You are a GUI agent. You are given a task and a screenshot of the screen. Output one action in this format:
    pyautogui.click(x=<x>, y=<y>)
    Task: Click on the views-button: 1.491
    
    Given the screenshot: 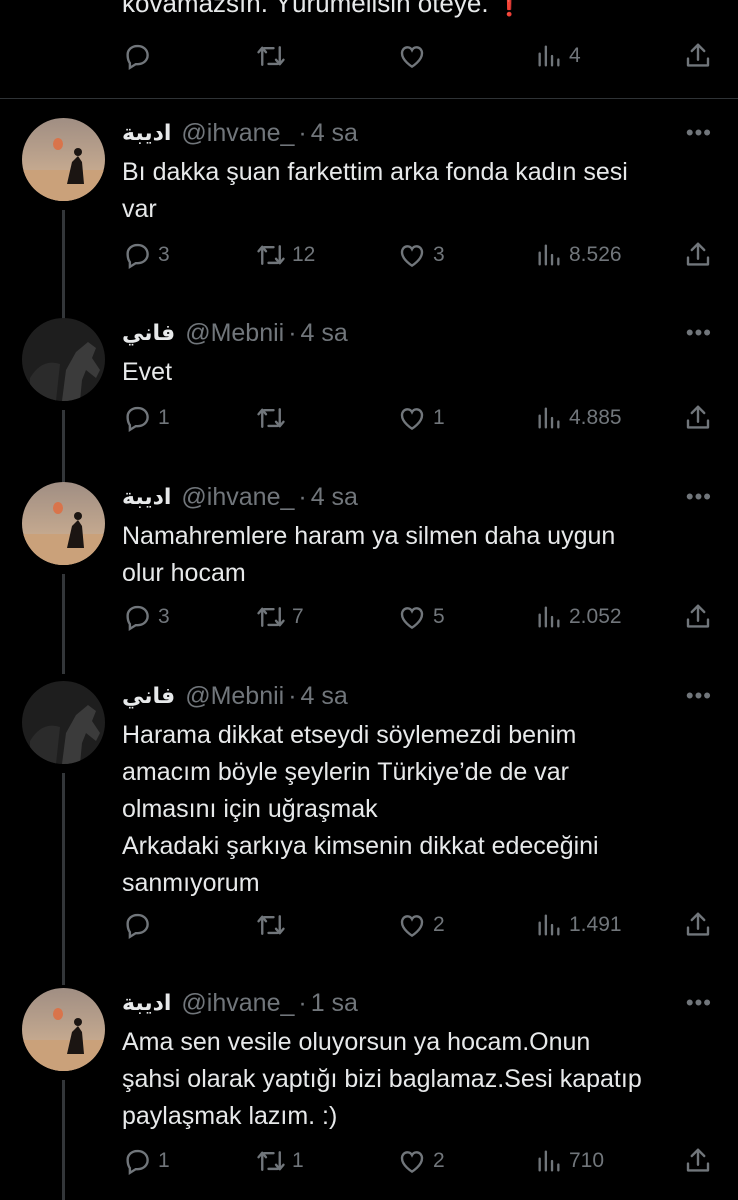 What is the action you would take?
    pyautogui.click(x=578, y=925)
    